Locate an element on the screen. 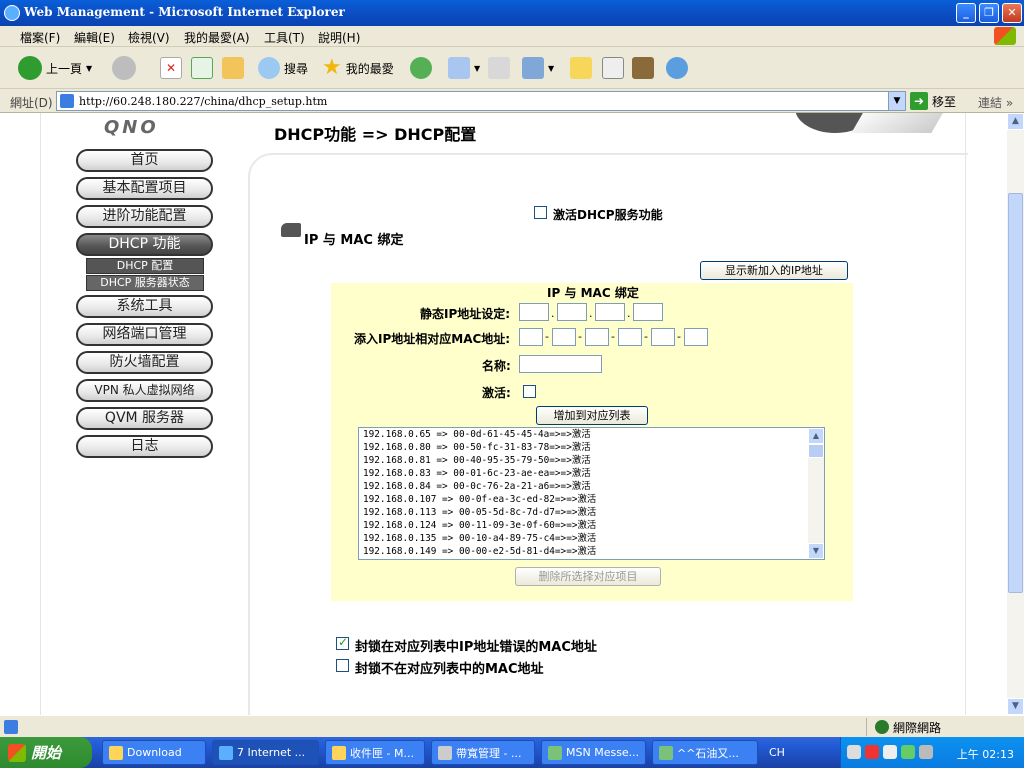  mail-button: ▼ is located at coordinates (464, 68).